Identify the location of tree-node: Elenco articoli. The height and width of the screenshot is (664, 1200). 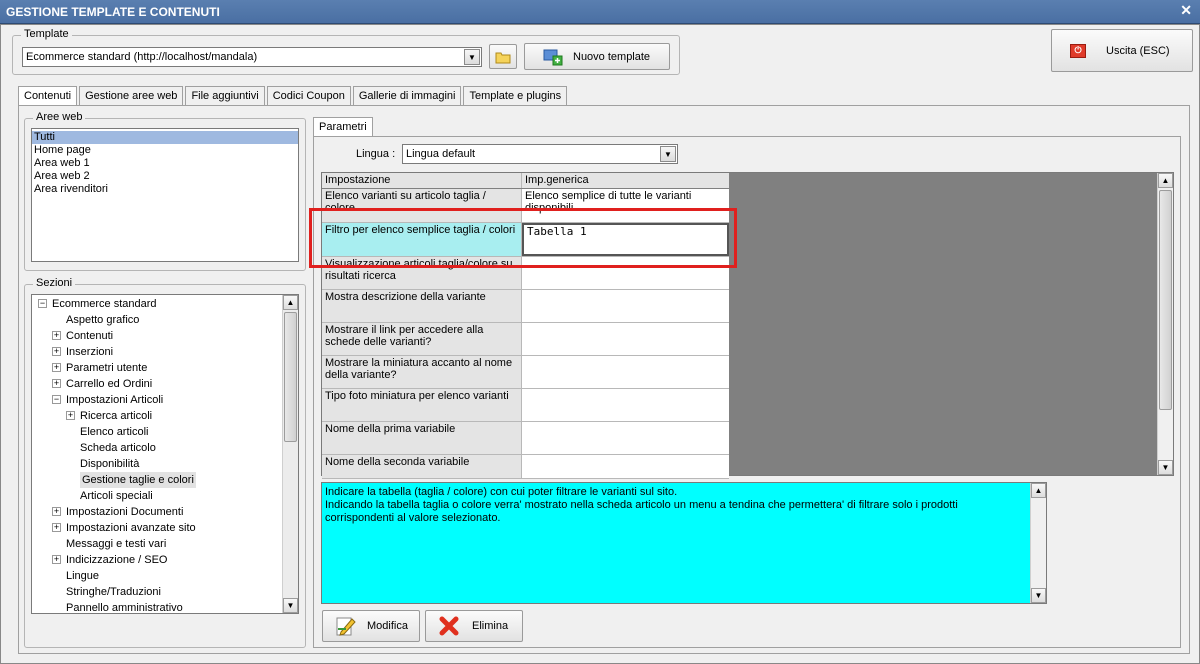
(114, 432).